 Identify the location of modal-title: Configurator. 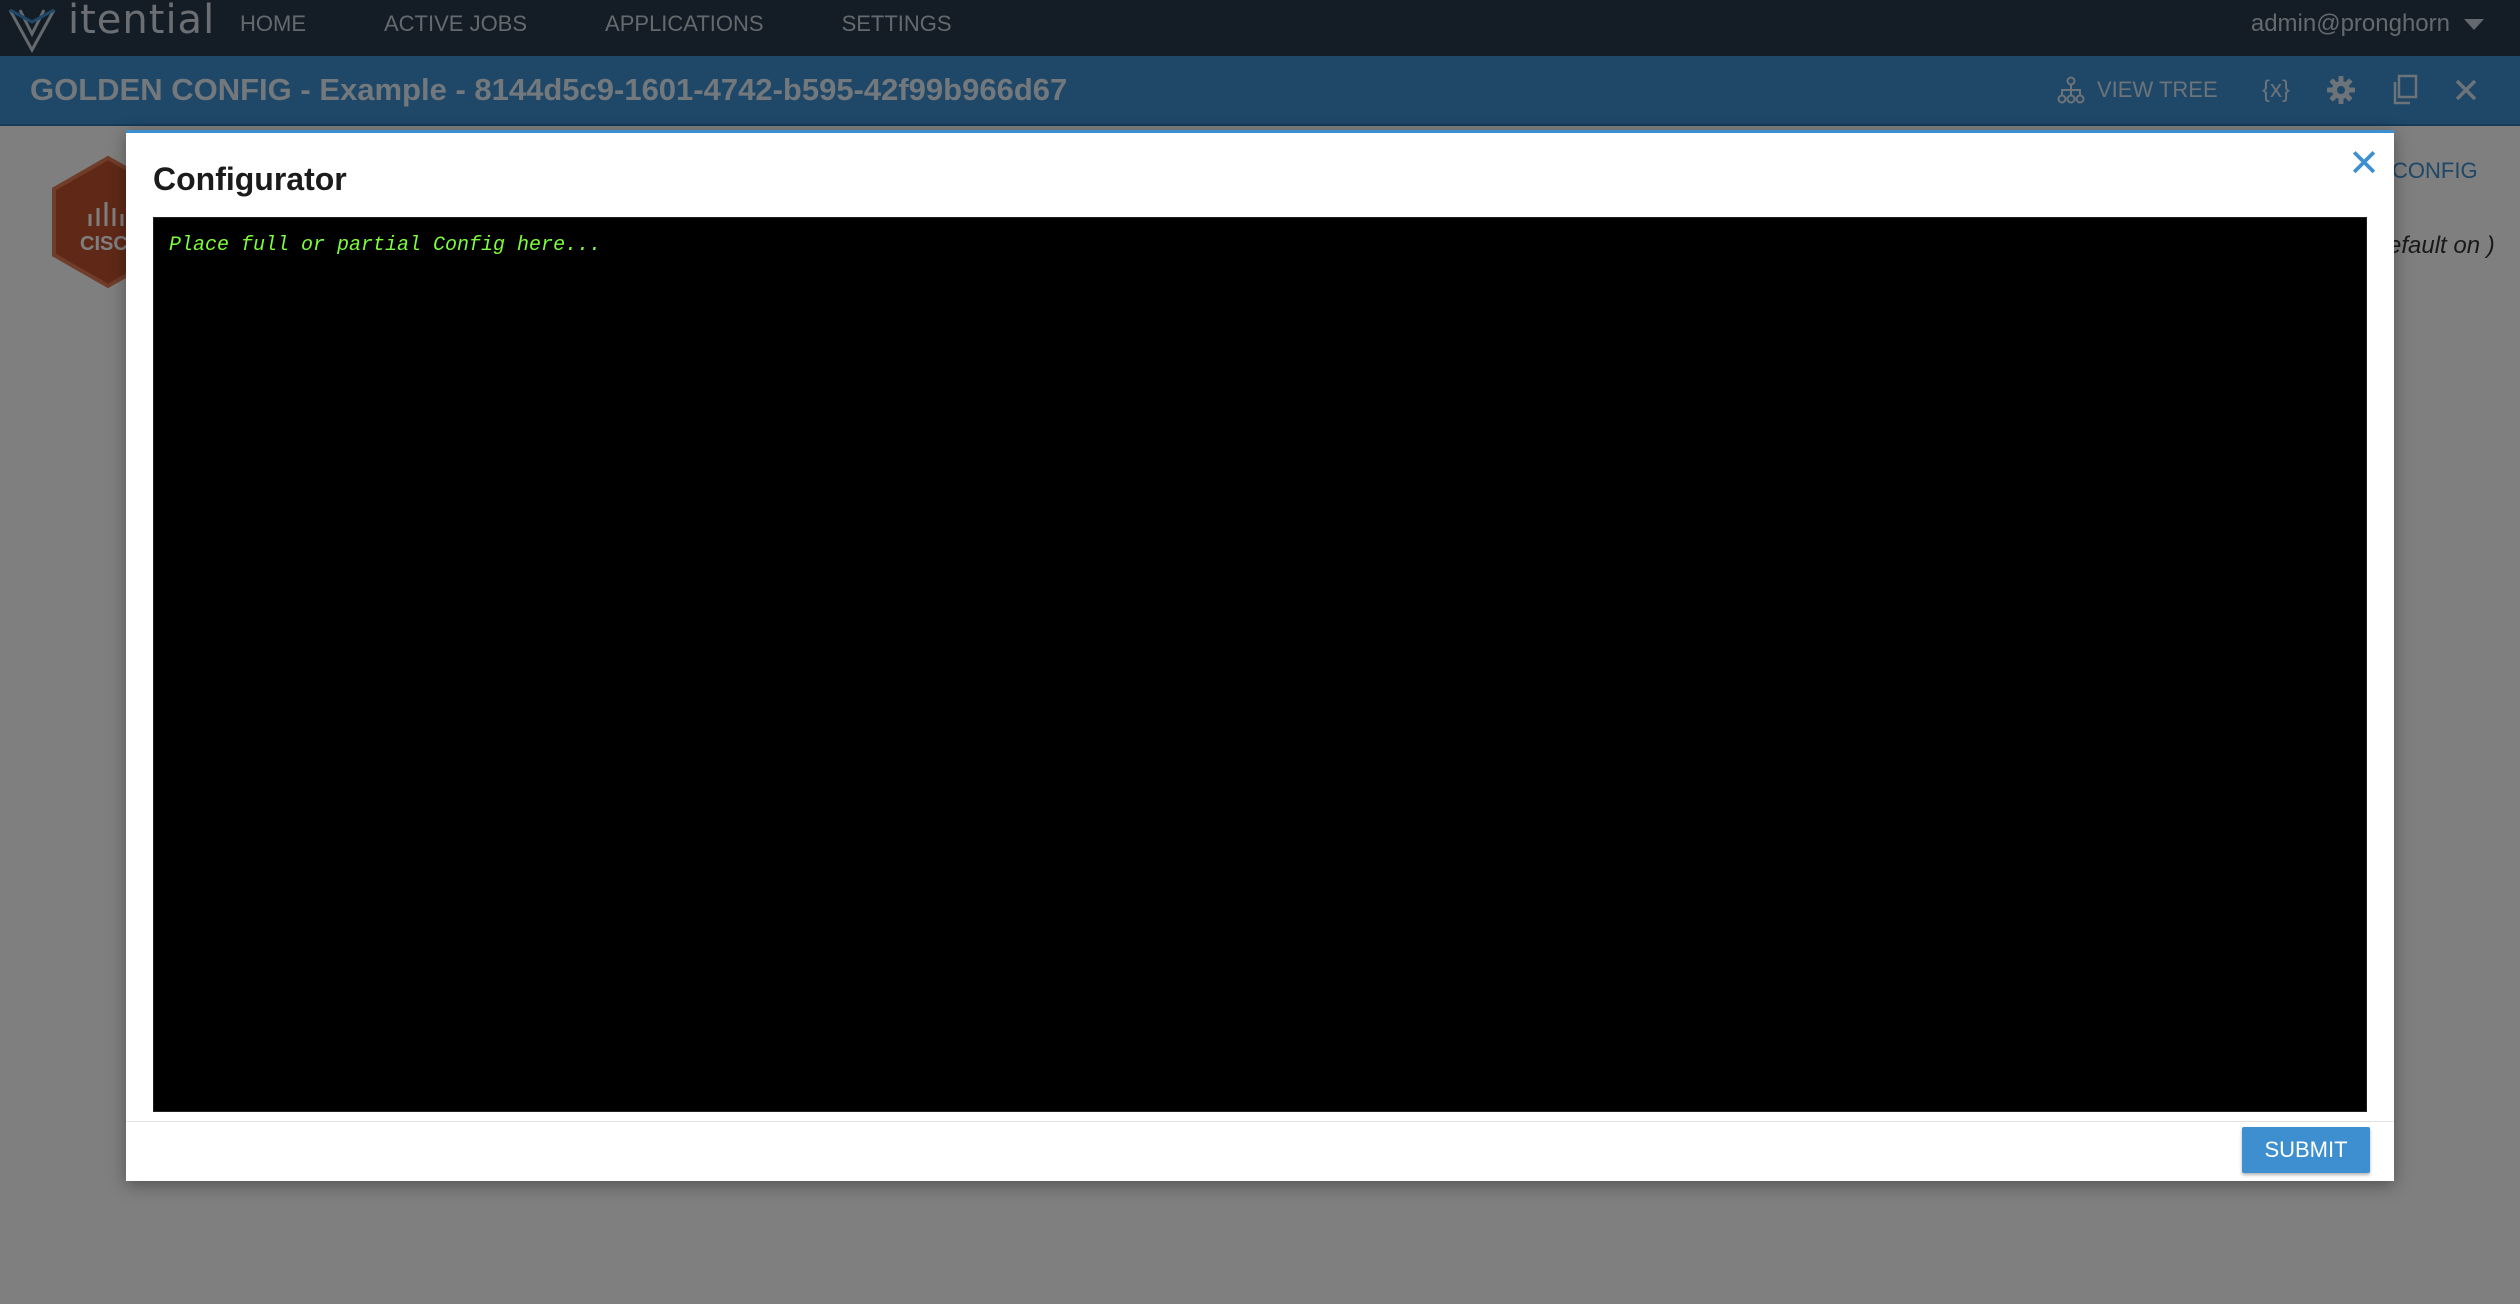
(250, 179).